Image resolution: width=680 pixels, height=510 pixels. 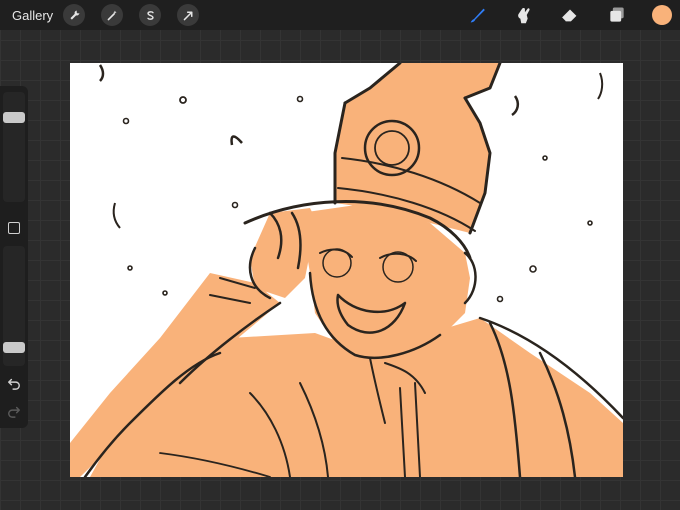 I want to click on redo-icon, so click(x=14, y=411).